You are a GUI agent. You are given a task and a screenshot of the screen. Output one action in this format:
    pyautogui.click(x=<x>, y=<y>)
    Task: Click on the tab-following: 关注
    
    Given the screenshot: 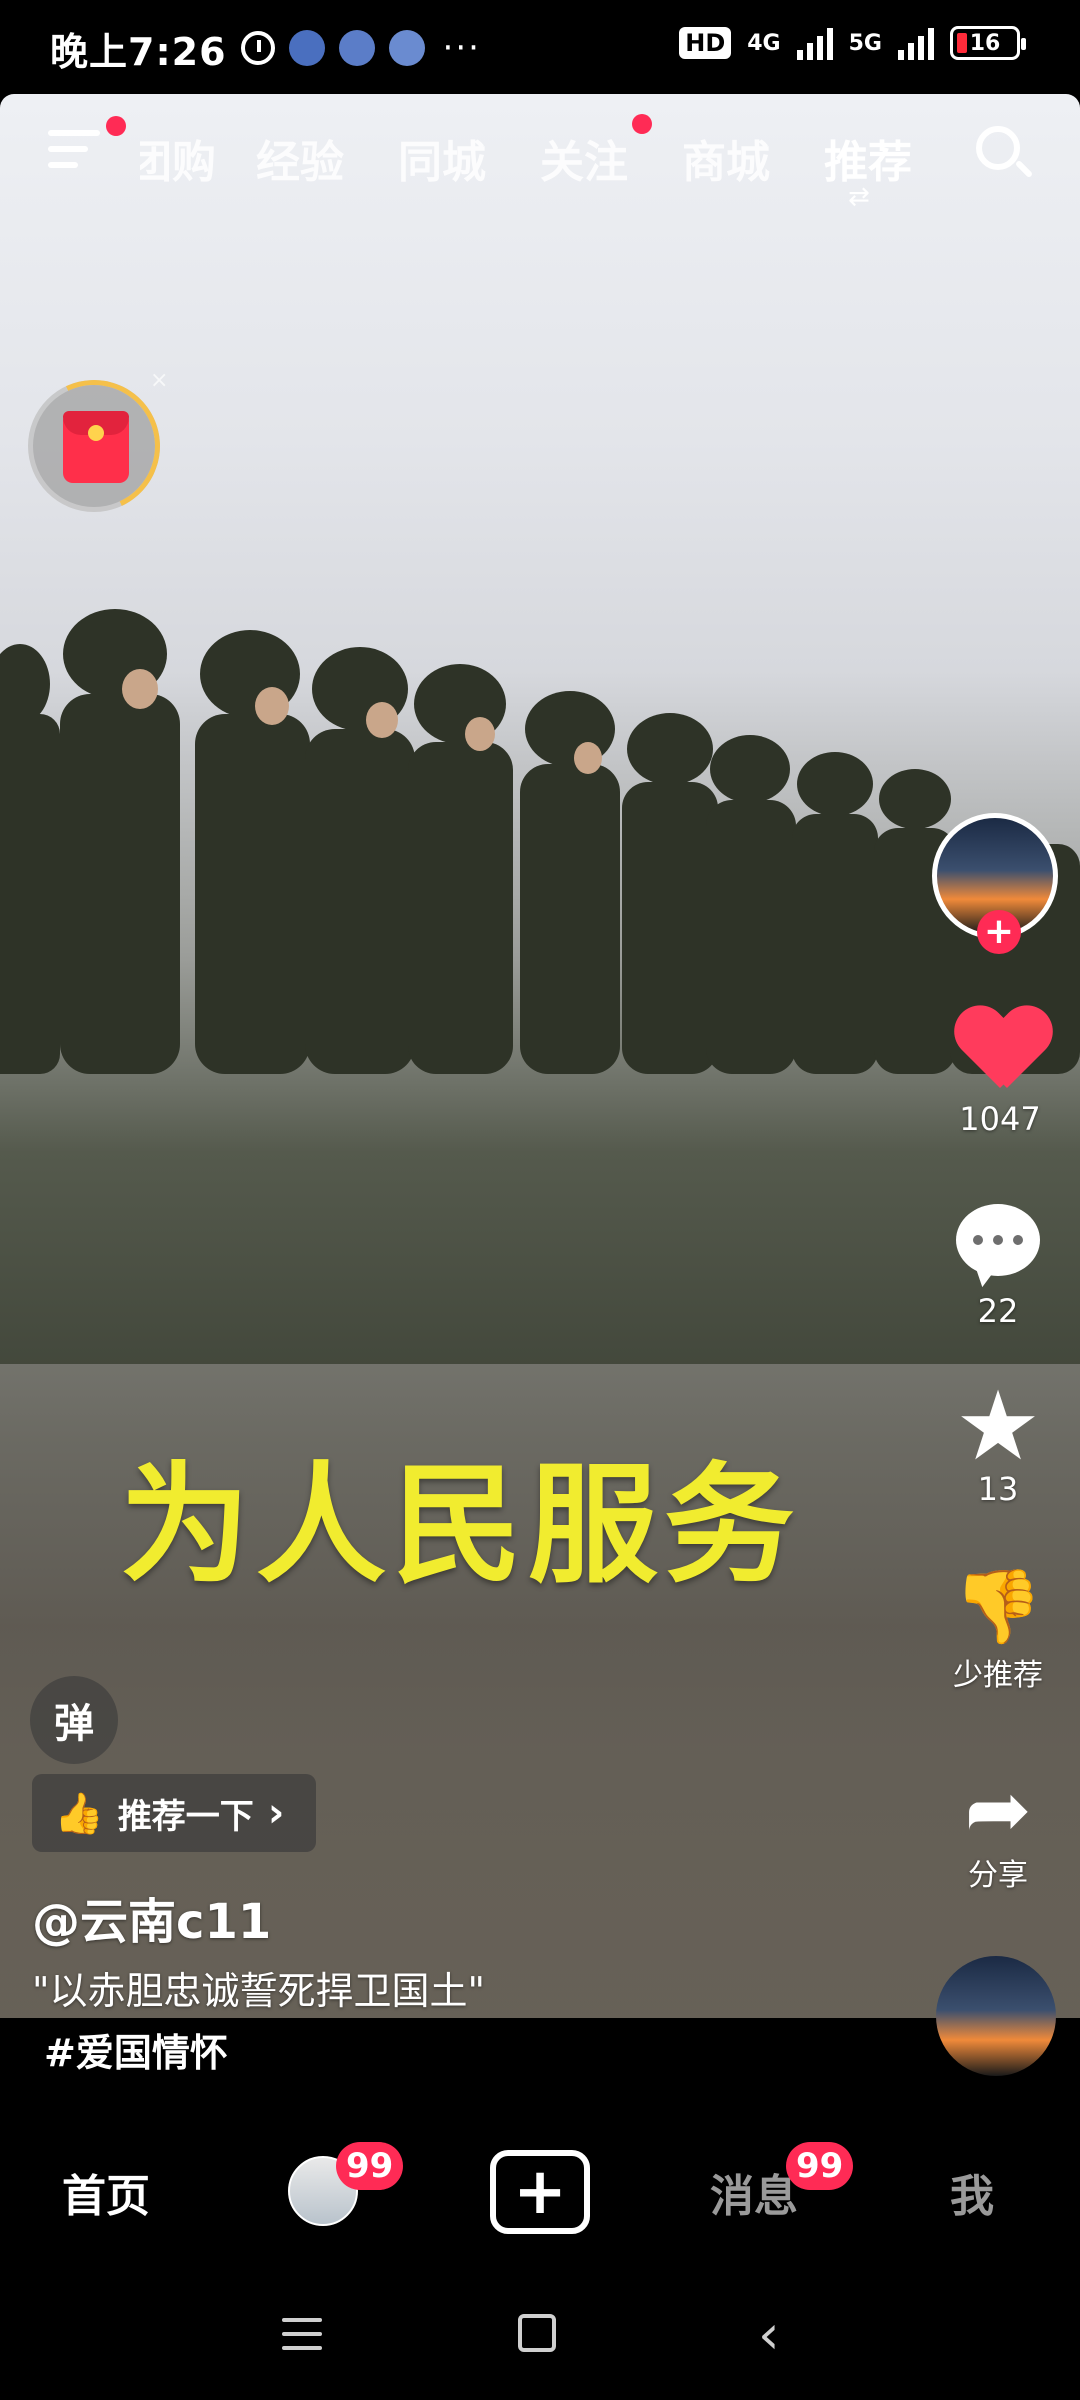 What is the action you would take?
    pyautogui.click(x=584, y=158)
    